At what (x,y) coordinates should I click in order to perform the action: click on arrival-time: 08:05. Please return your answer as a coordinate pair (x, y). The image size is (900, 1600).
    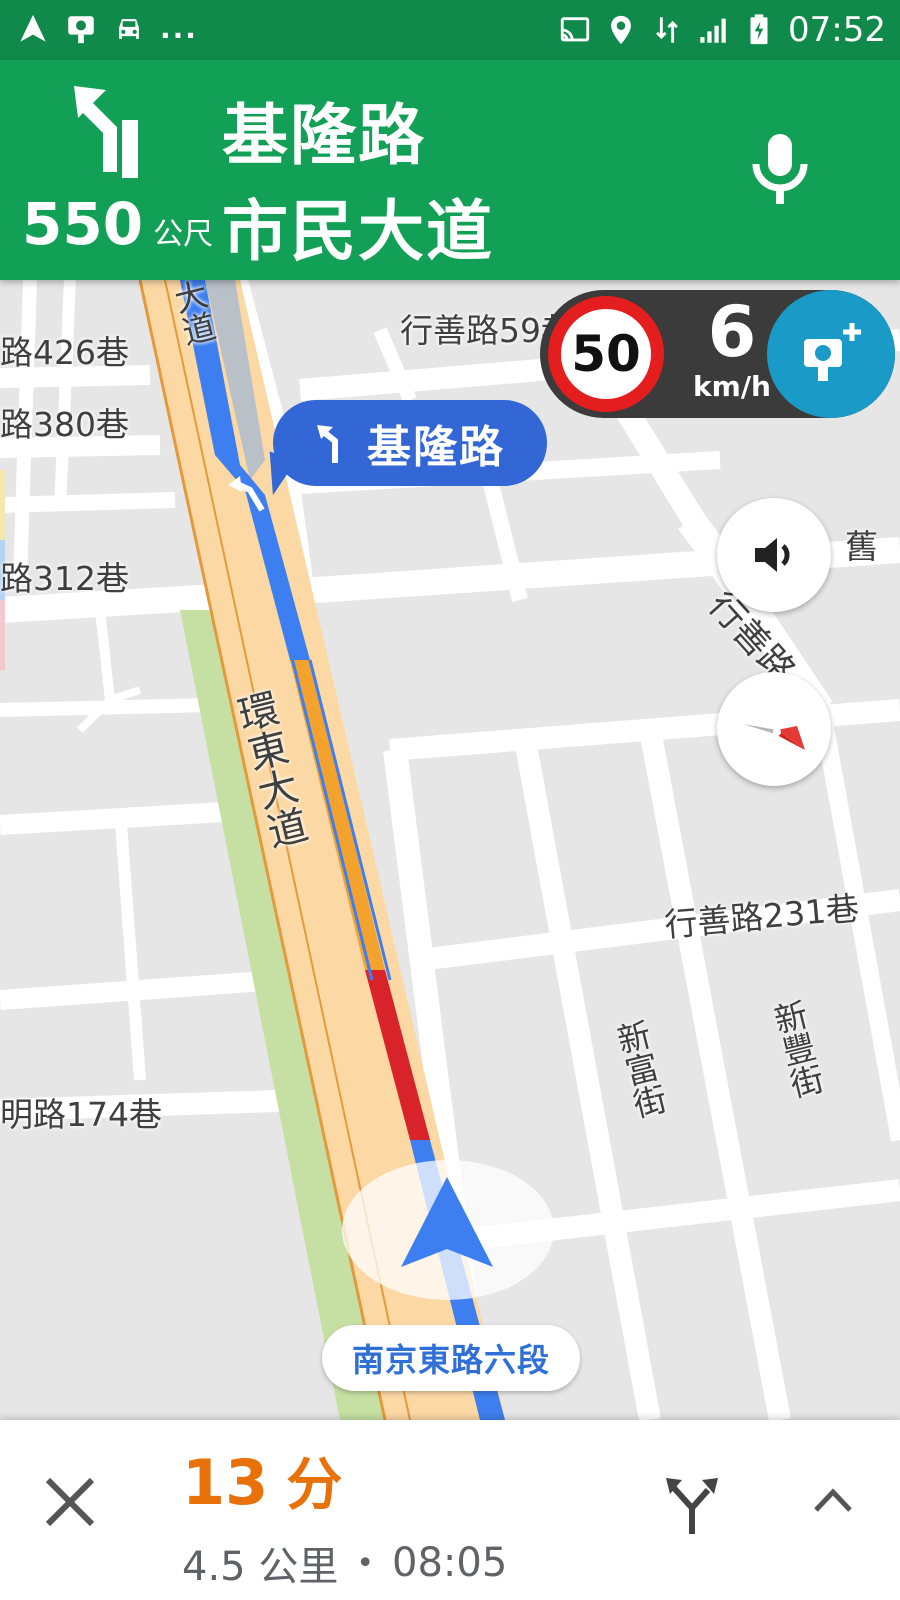
    Looking at the image, I should click on (450, 1563).